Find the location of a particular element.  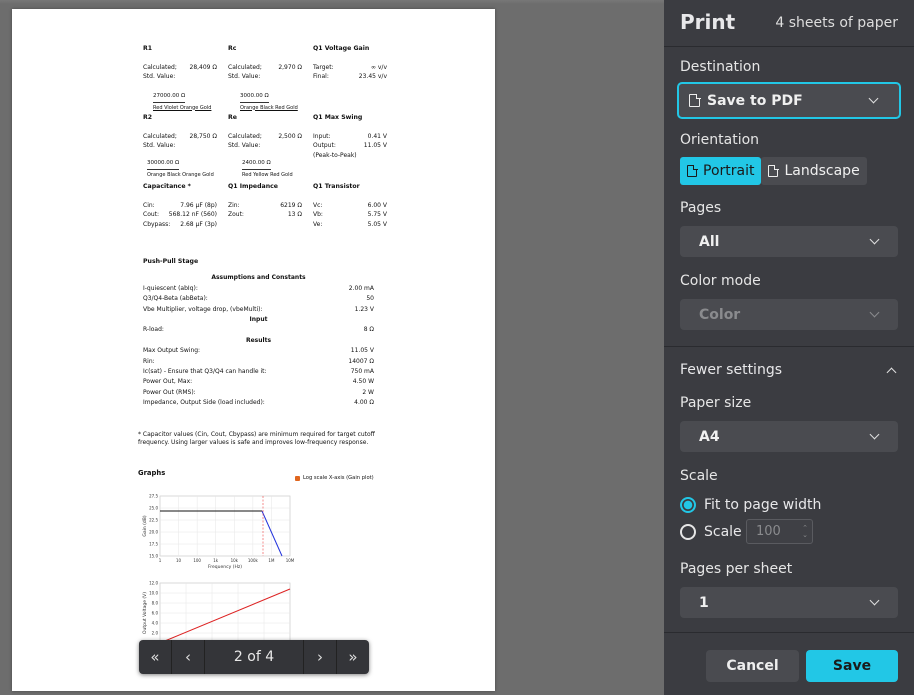

pp-value: 2.00 mA is located at coordinates (361, 288).